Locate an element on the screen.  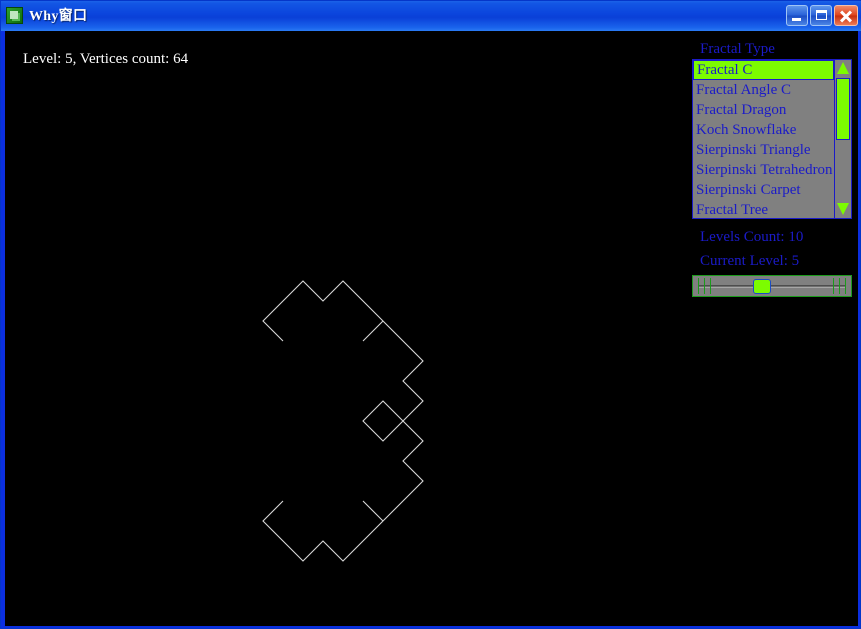
app-icon is located at coordinates (14, 15).